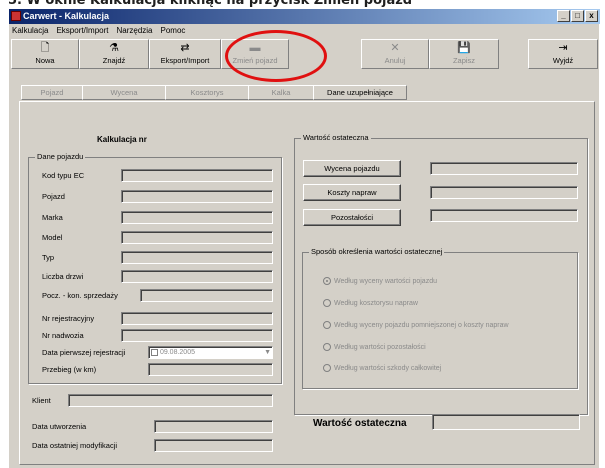  I want to click on window-title: Carwert - Kalkulacja, so click(66, 16).